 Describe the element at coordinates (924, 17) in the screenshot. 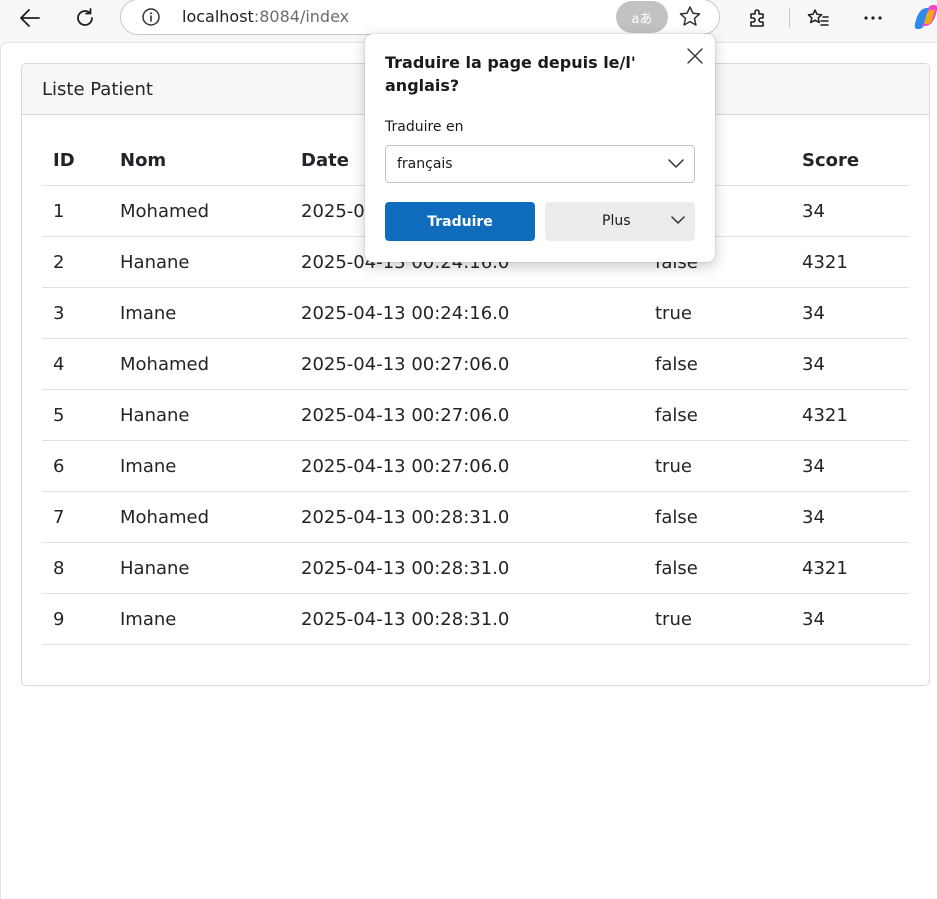

I see `copilot-icon` at that location.